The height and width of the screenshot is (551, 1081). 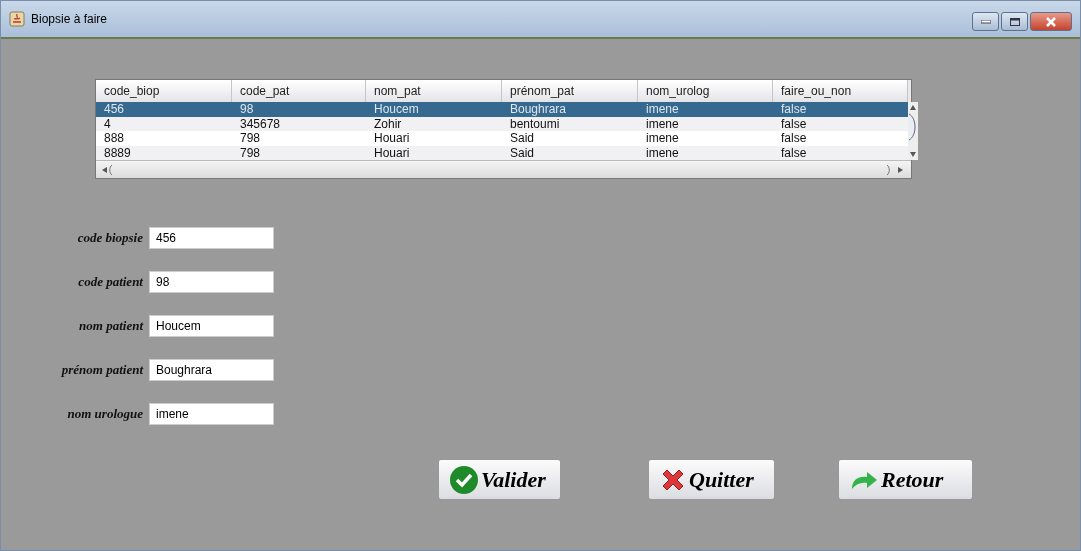 I want to click on input-field: 98, so click(x=211, y=282).